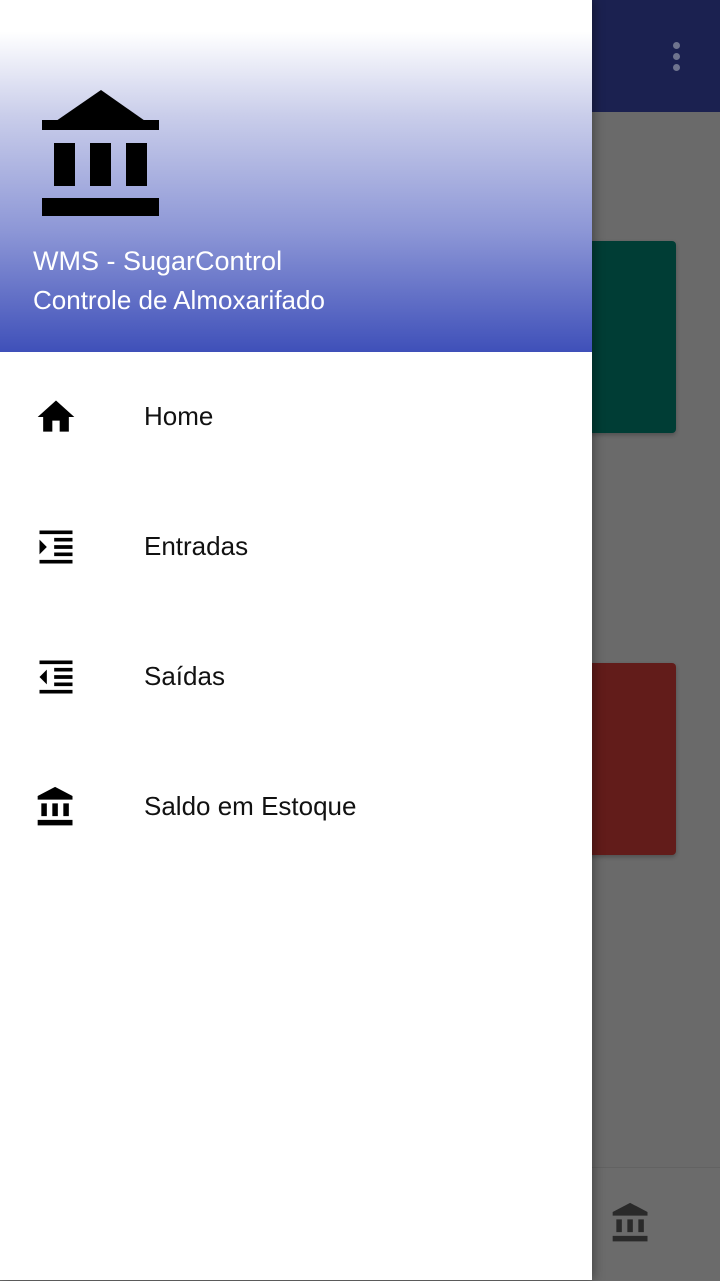 This screenshot has height=1281, width=720. Describe the element at coordinates (179, 300) in the screenshot. I see `app-subtitle: Controle de Almoxarifado` at that location.